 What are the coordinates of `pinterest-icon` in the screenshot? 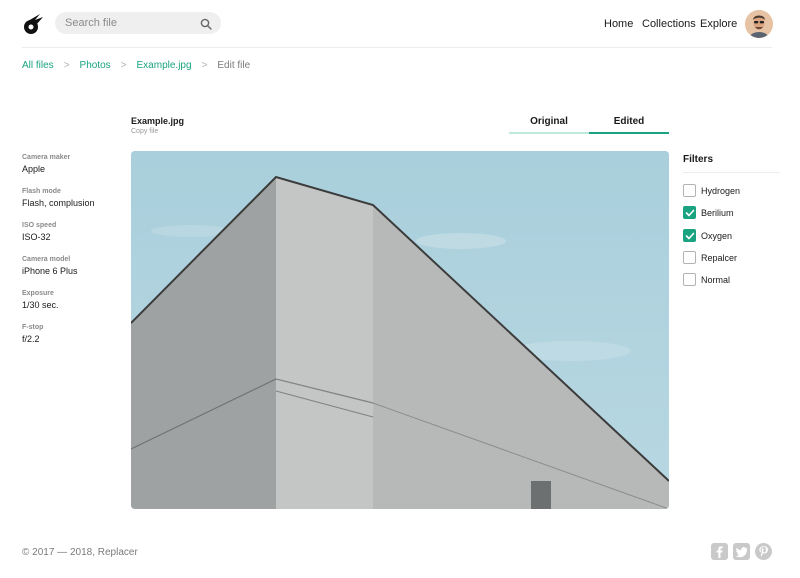 It's located at (763, 551).